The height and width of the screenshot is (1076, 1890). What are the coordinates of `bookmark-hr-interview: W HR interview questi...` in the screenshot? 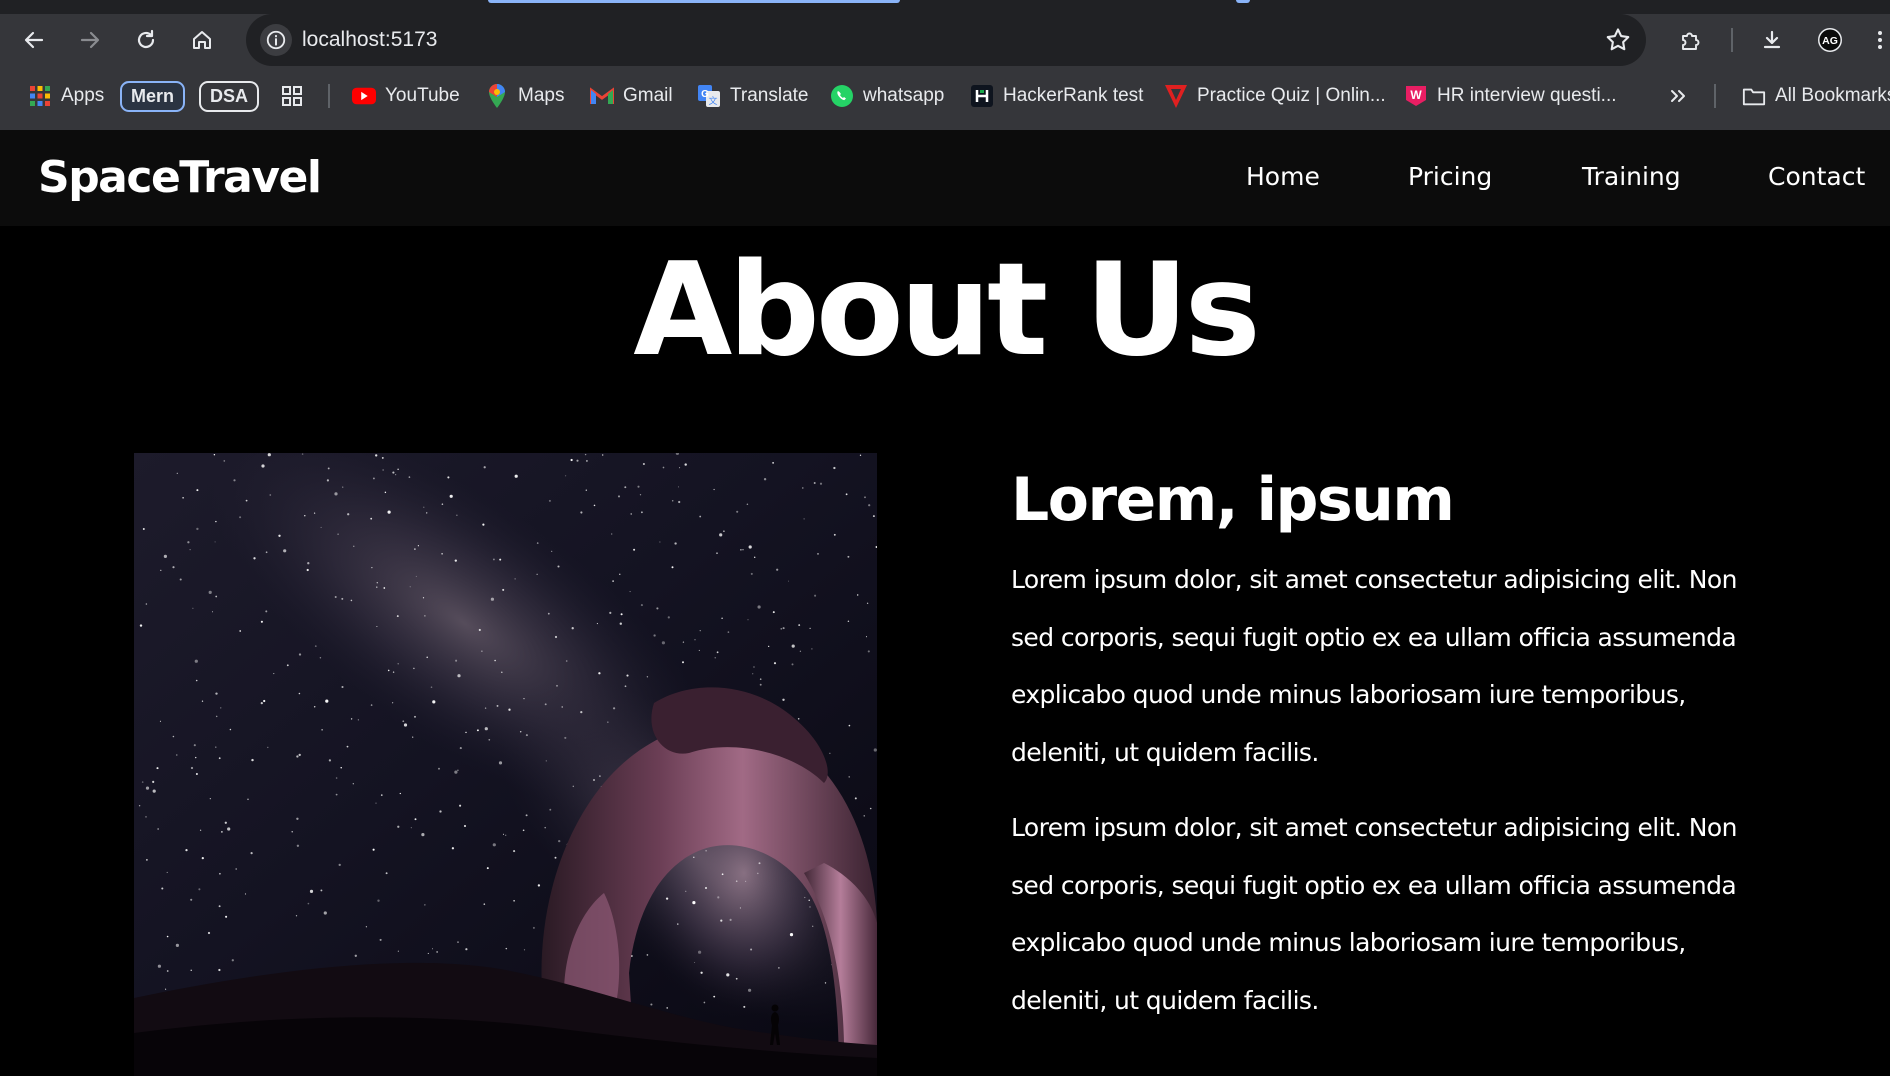 It's located at (1510, 96).